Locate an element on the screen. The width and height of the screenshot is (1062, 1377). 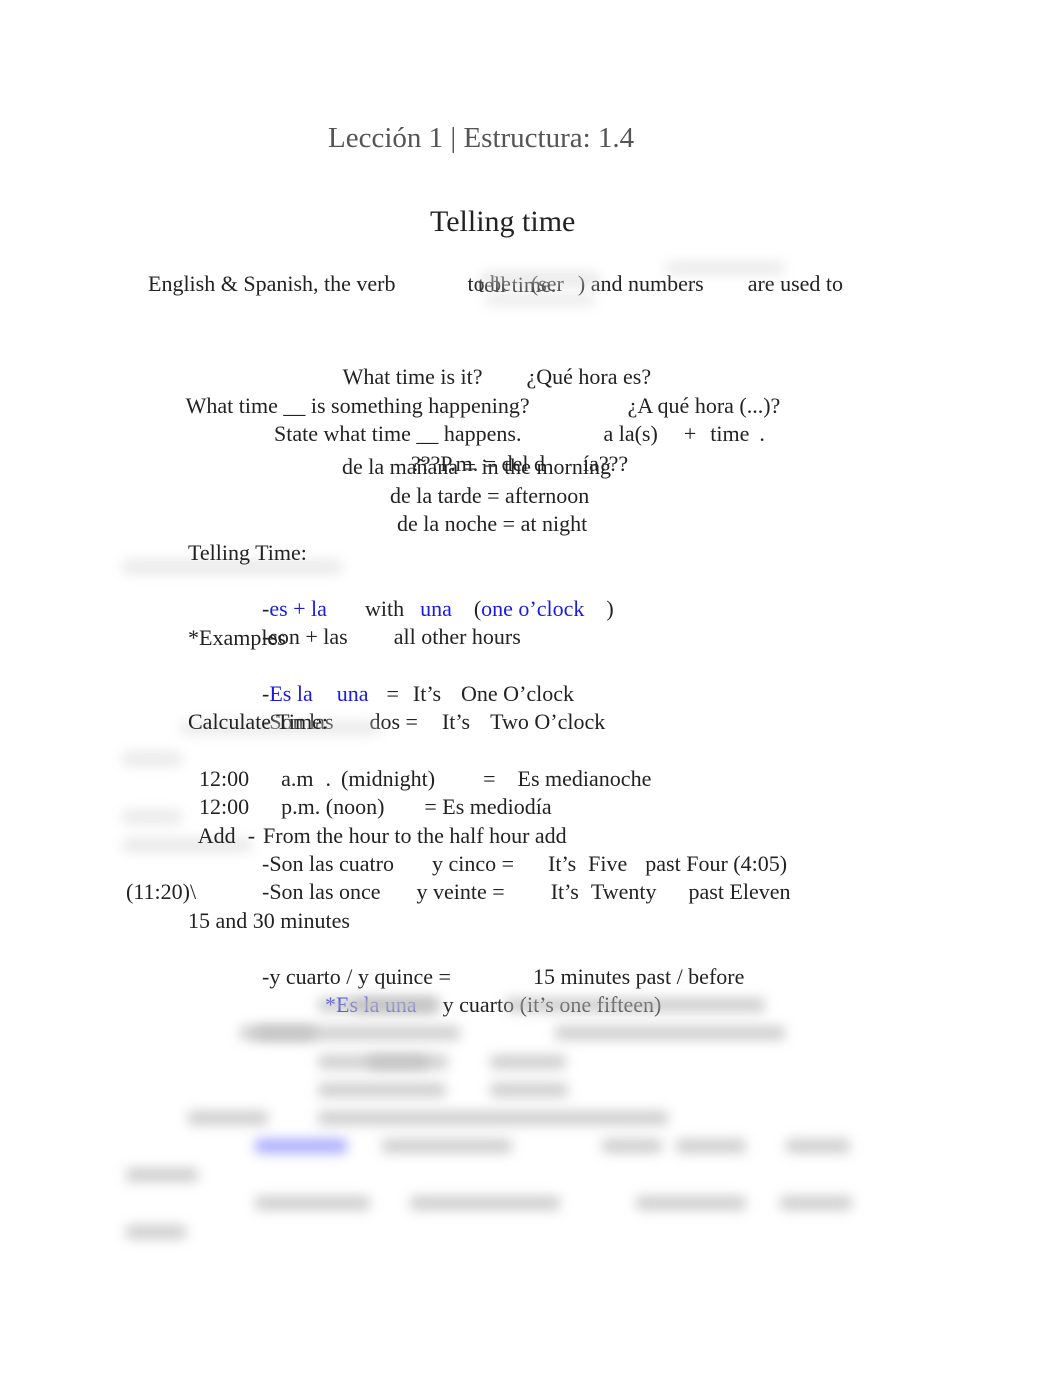
intro-text: English & Spanish, the verb is located at coordinates (272, 283).